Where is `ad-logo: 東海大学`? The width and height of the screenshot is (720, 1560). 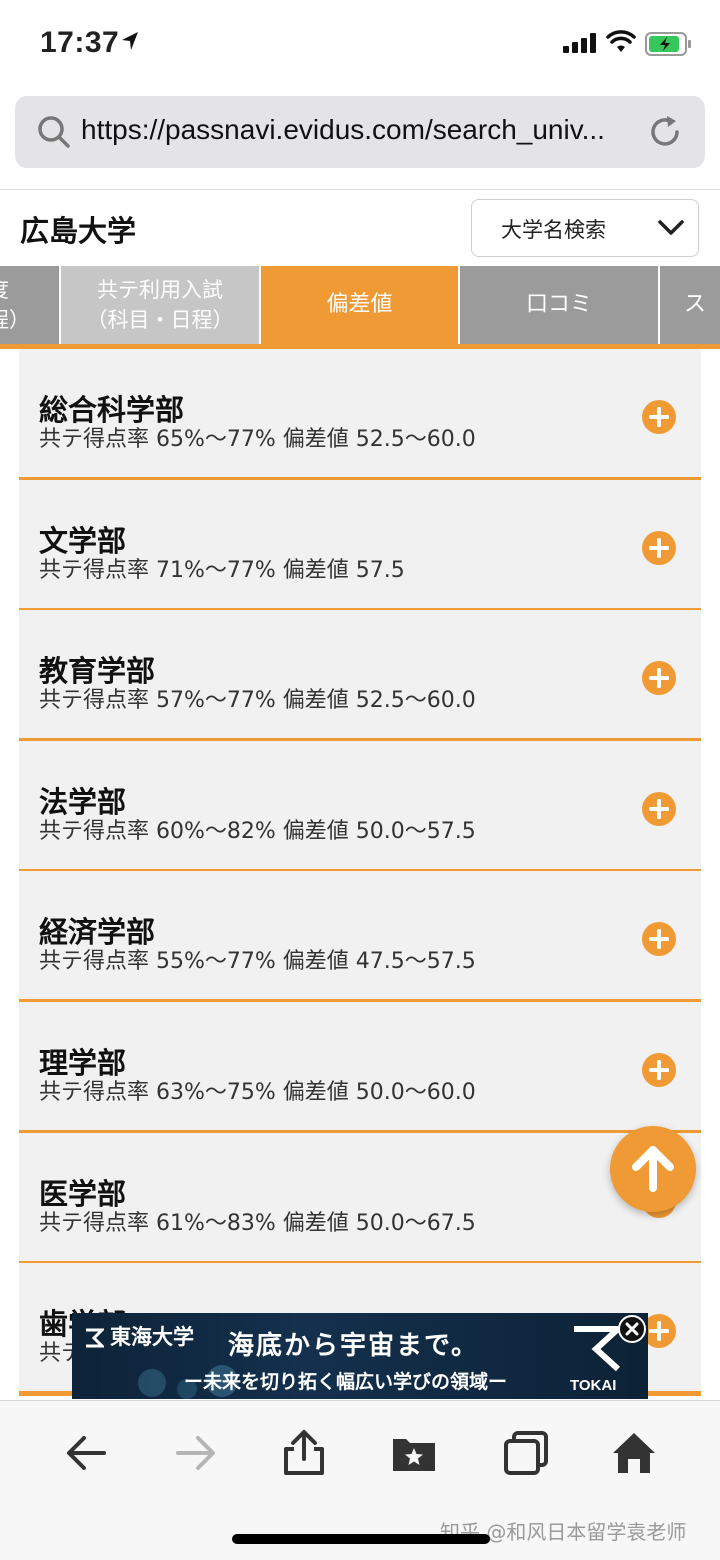
ad-logo: 東海大学 is located at coordinates (139, 1336).